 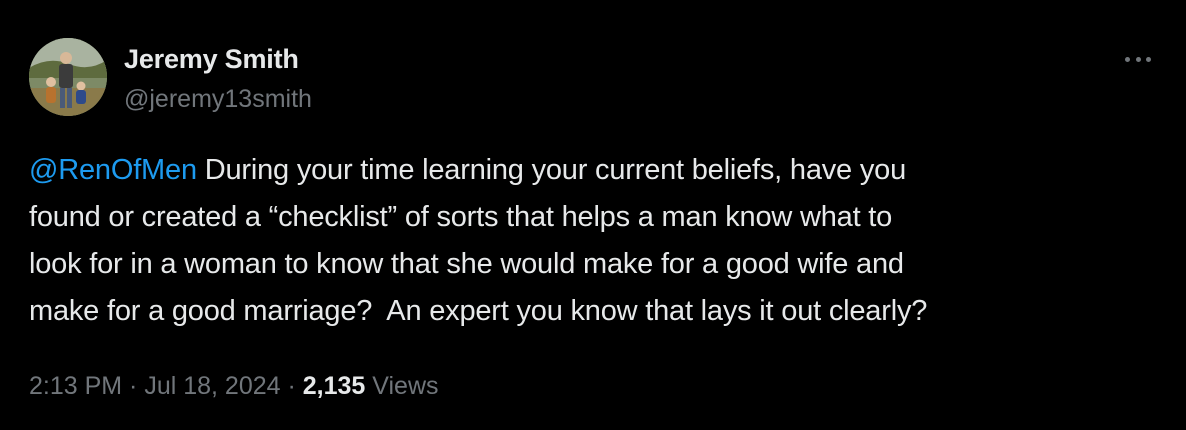 I want to click on more-options-icon, so click(x=1138, y=59).